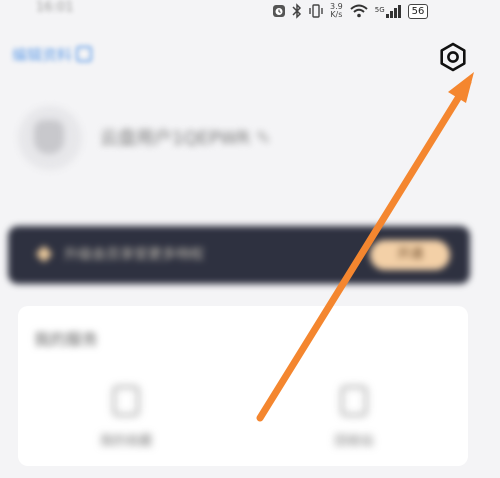 Image resolution: width=500 pixels, height=478 pixels. I want to click on battery-indicator: 56, so click(418, 11).